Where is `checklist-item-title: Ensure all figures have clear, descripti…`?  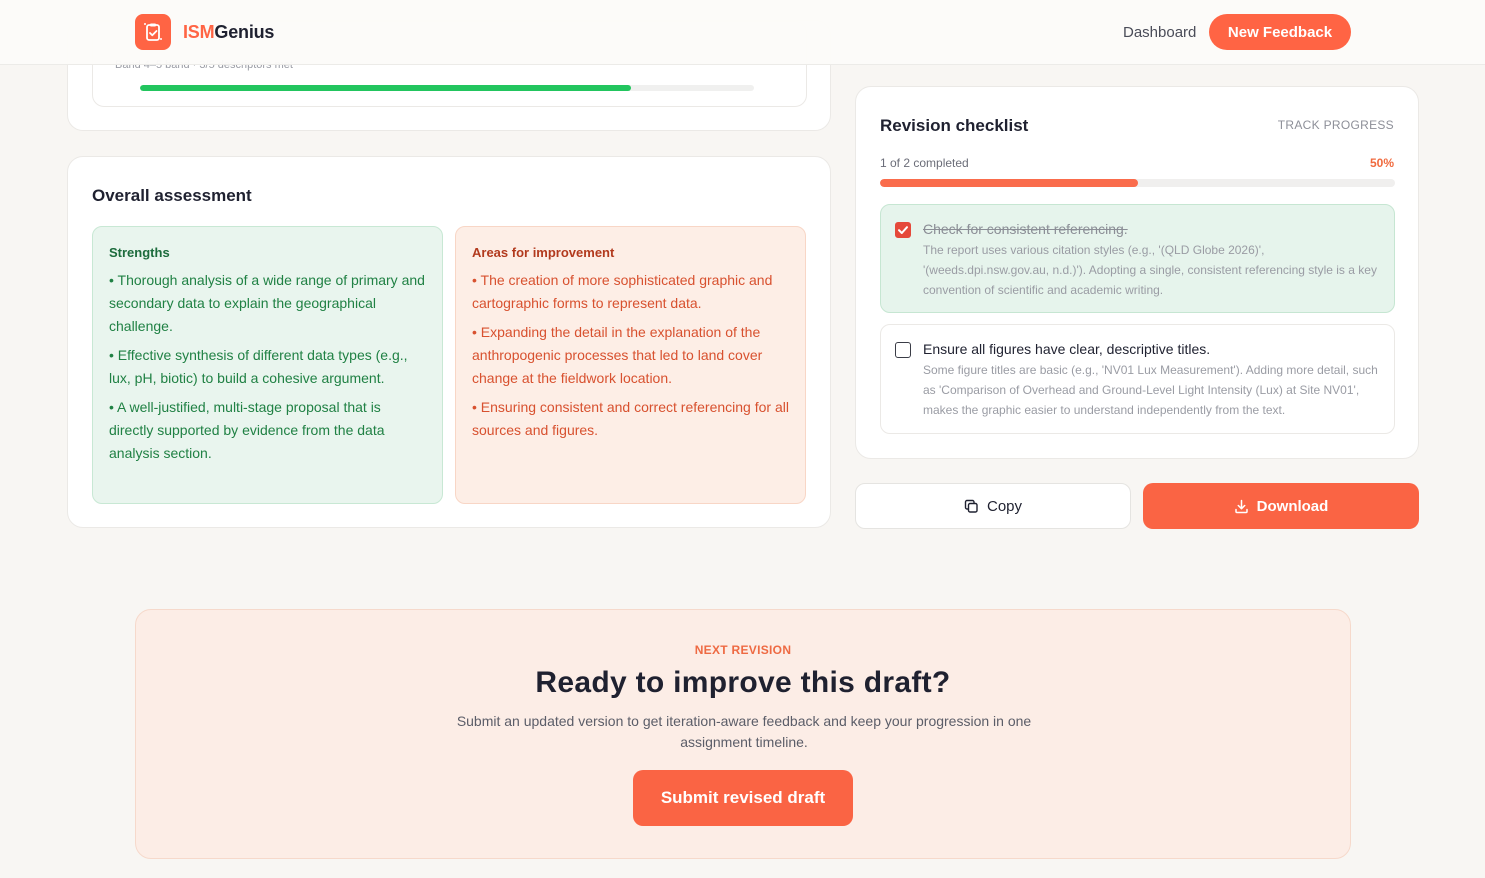
checklist-item-title: Ensure all figures have clear, descripti… is located at coordinates (1067, 349).